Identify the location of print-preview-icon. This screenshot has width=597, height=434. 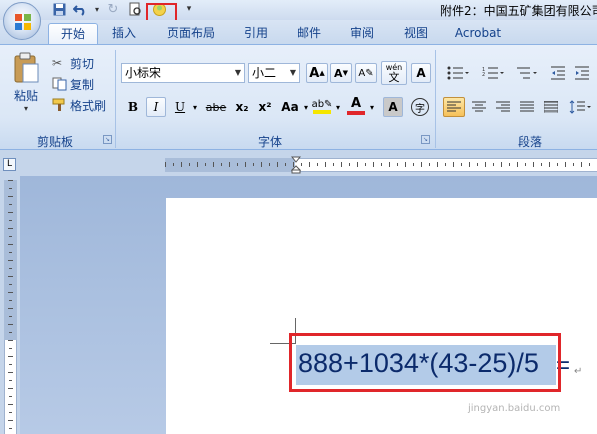
(135, 9).